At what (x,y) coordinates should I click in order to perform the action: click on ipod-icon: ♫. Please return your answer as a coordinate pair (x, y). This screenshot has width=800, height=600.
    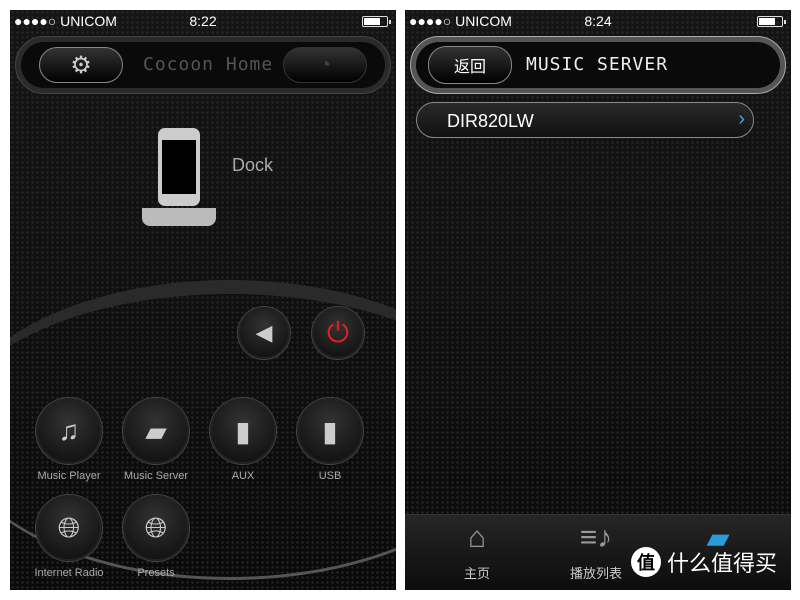
    Looking at the image, I should click on (69, 430).